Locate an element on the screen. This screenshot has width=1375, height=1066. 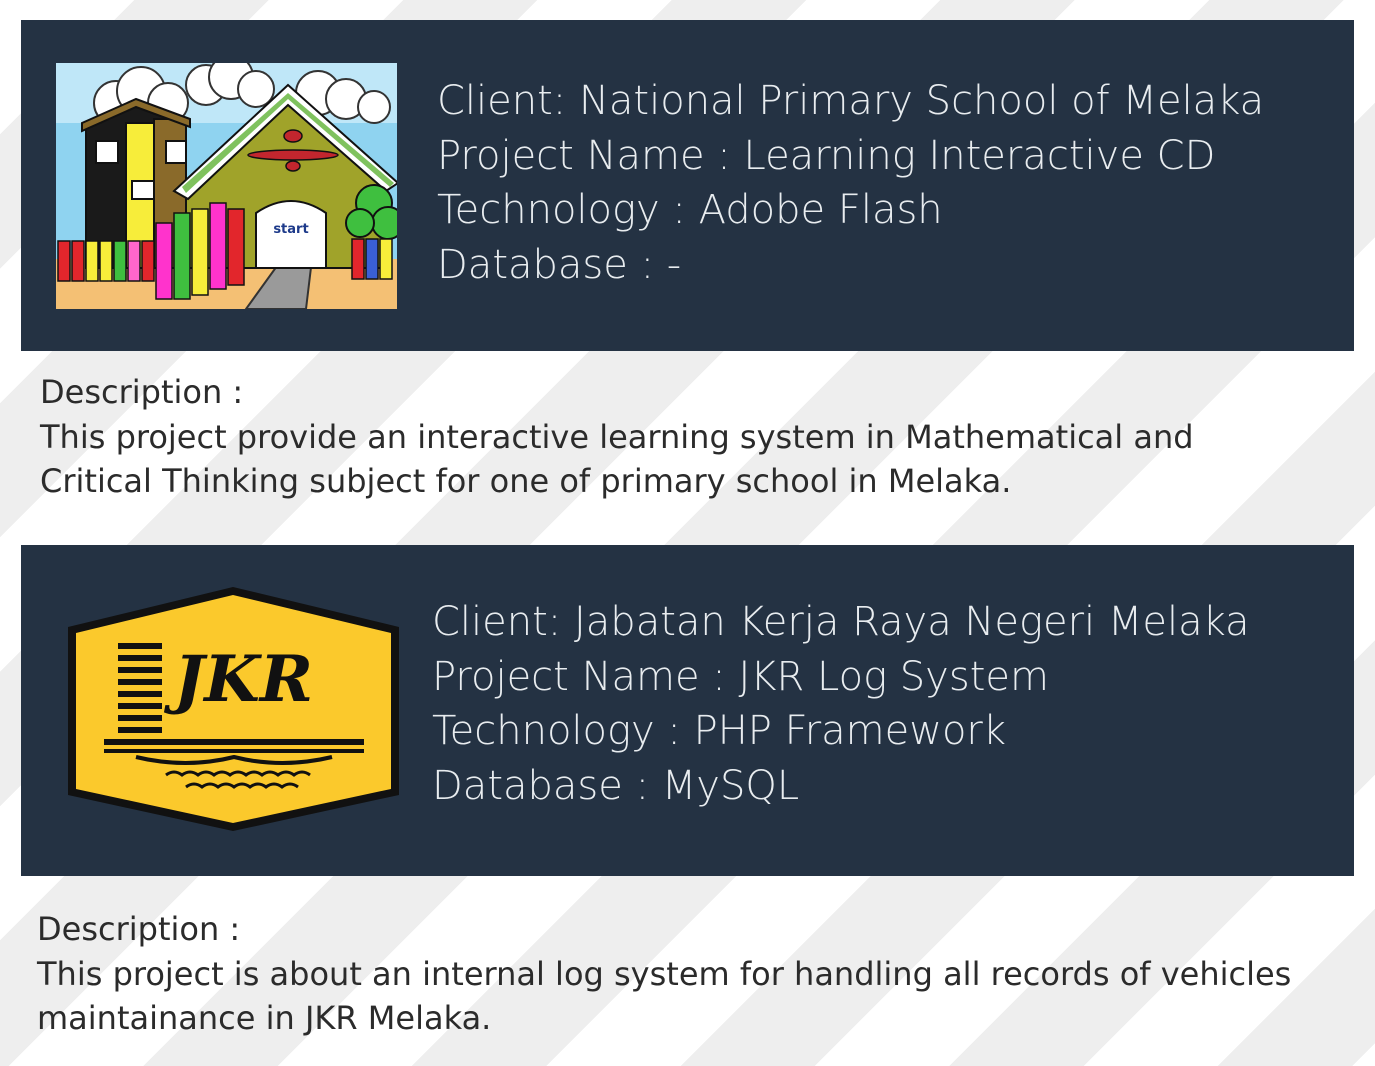
start-label: start is located at coordinates (290, 229).